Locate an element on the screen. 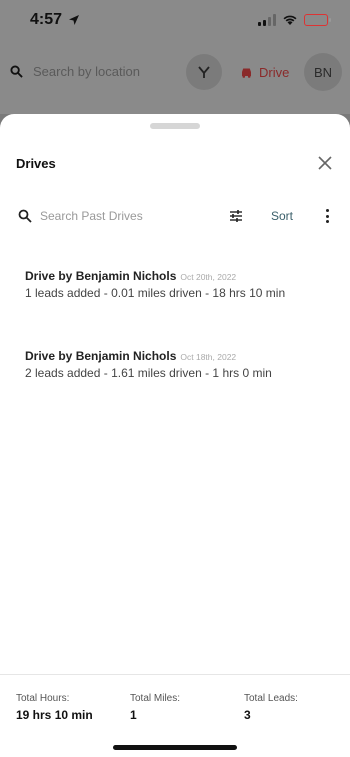 The image size is (350, 757). total-leads: Total Leads: 3 is located at coordinates (271, 707).